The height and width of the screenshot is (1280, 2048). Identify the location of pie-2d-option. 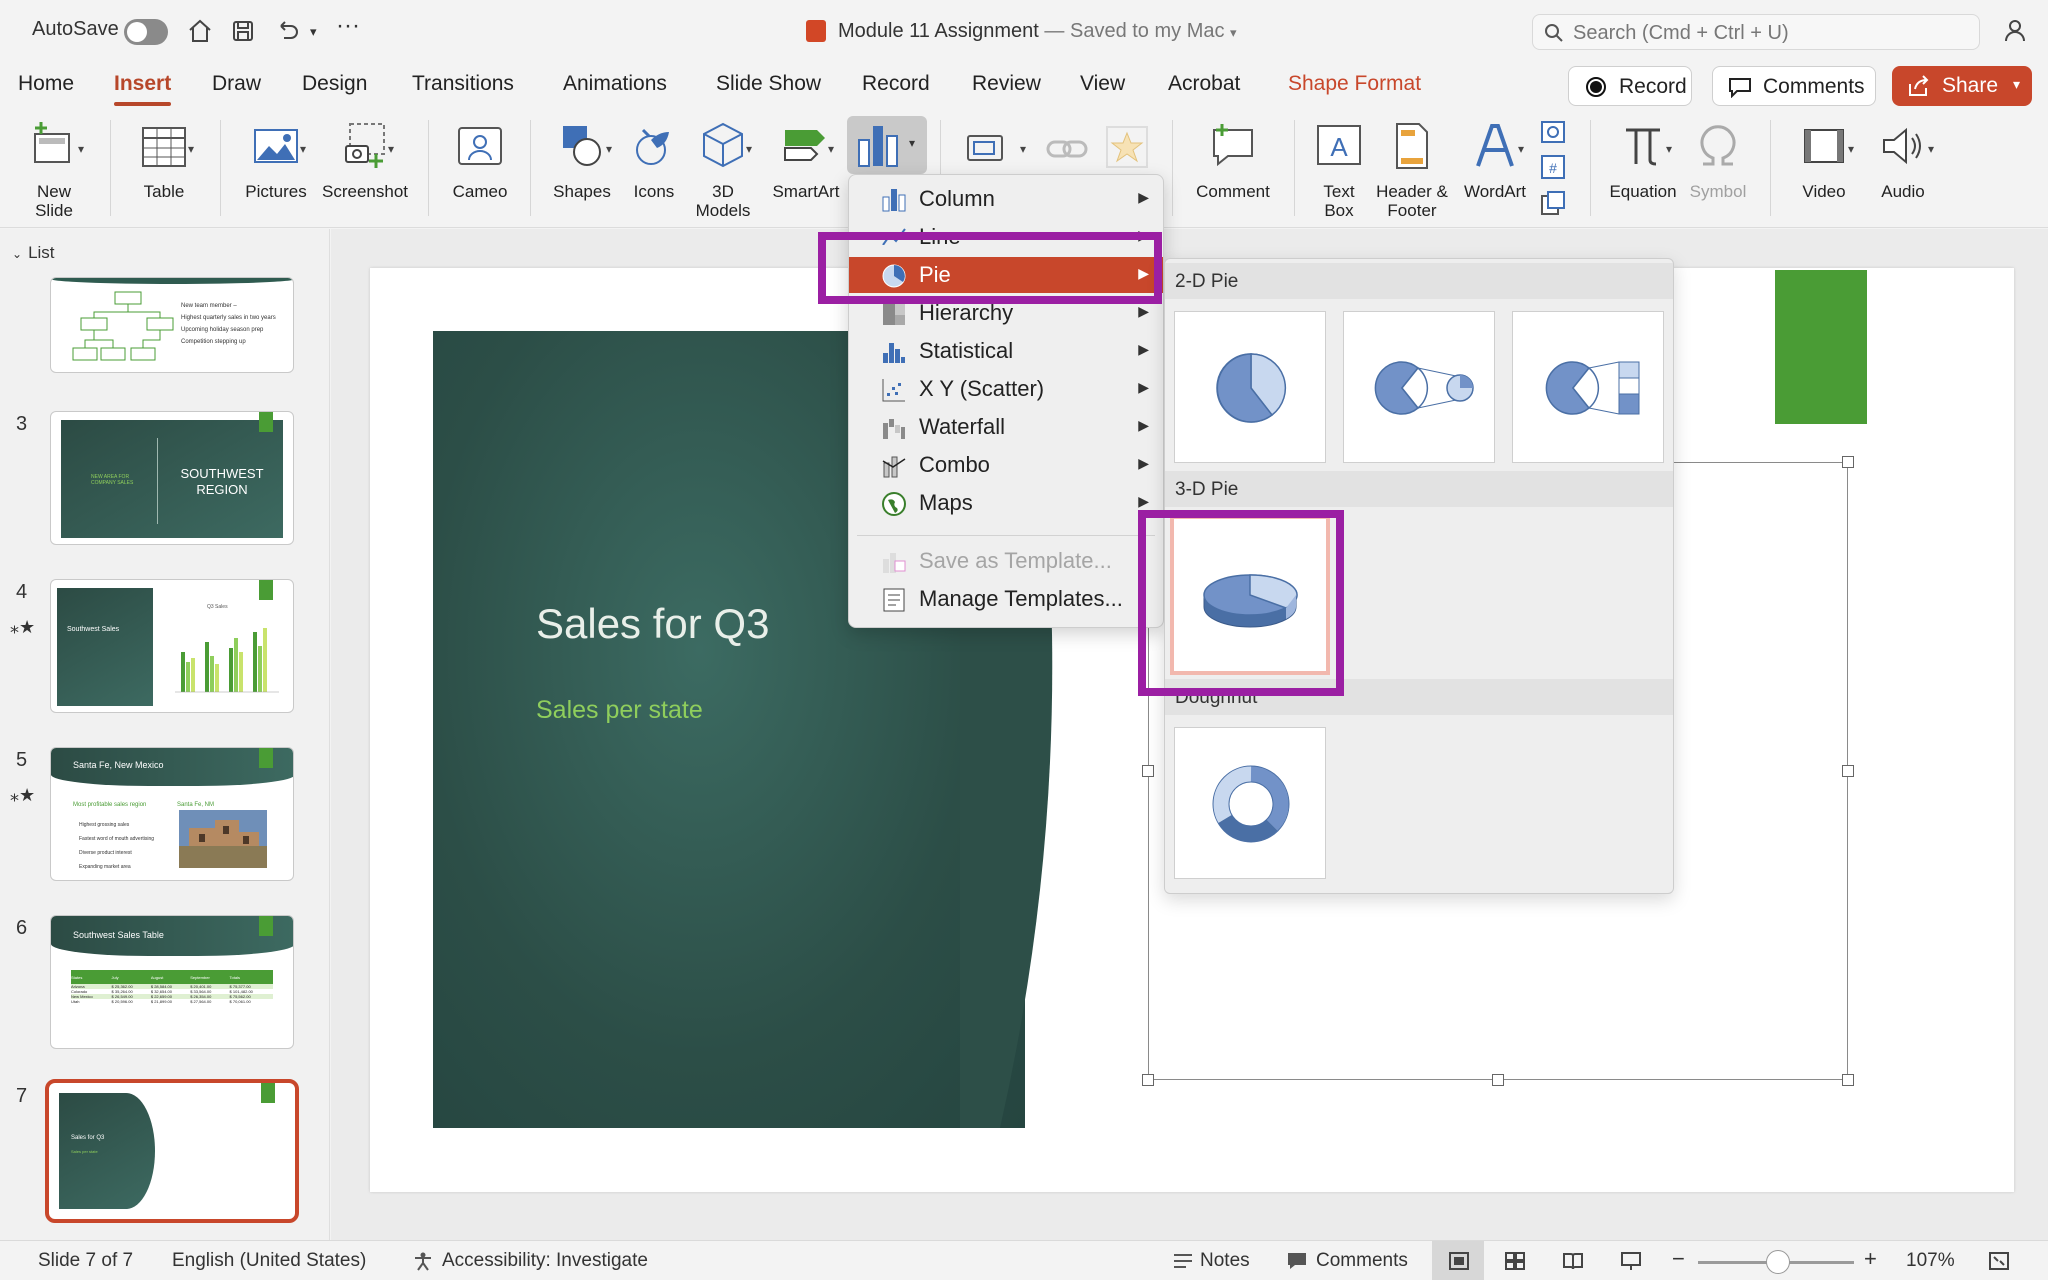
(1250, 387).